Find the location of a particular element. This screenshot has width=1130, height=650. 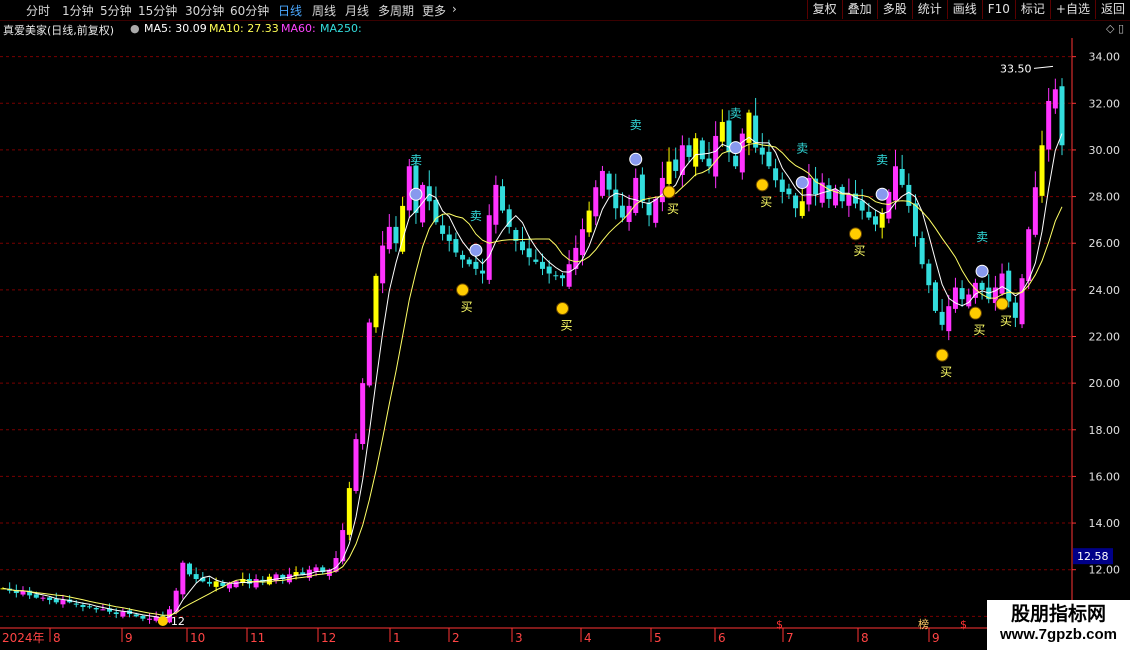

month-label: 7 is located at coordinates (790, 638).